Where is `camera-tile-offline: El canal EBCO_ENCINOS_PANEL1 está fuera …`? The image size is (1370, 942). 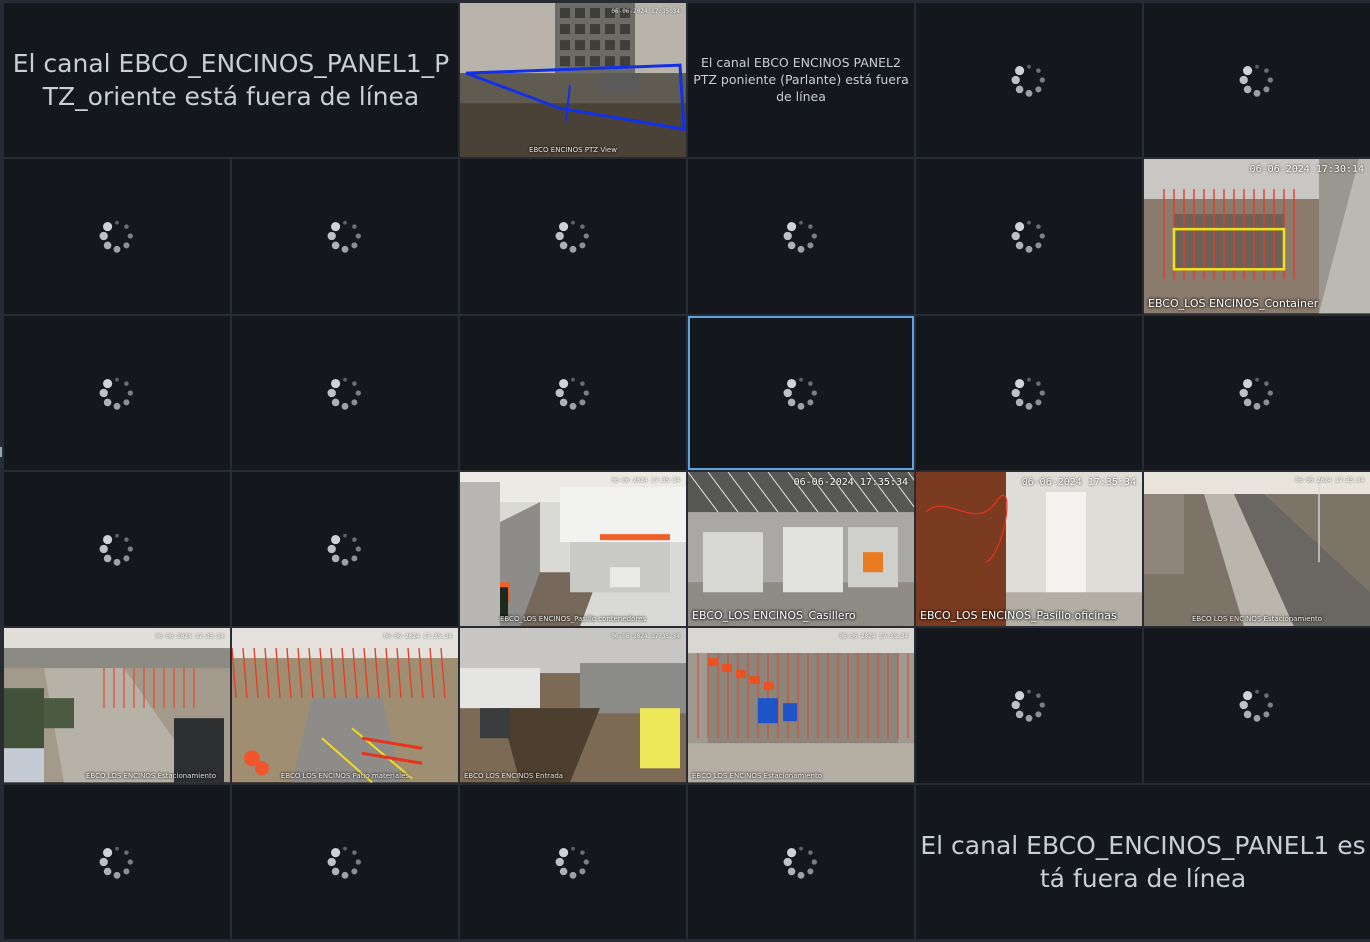
camera-tile-offline: El canal EBCO_ENCINOS_PANEL1 está fuera … is located at coordinates (1143, 861).